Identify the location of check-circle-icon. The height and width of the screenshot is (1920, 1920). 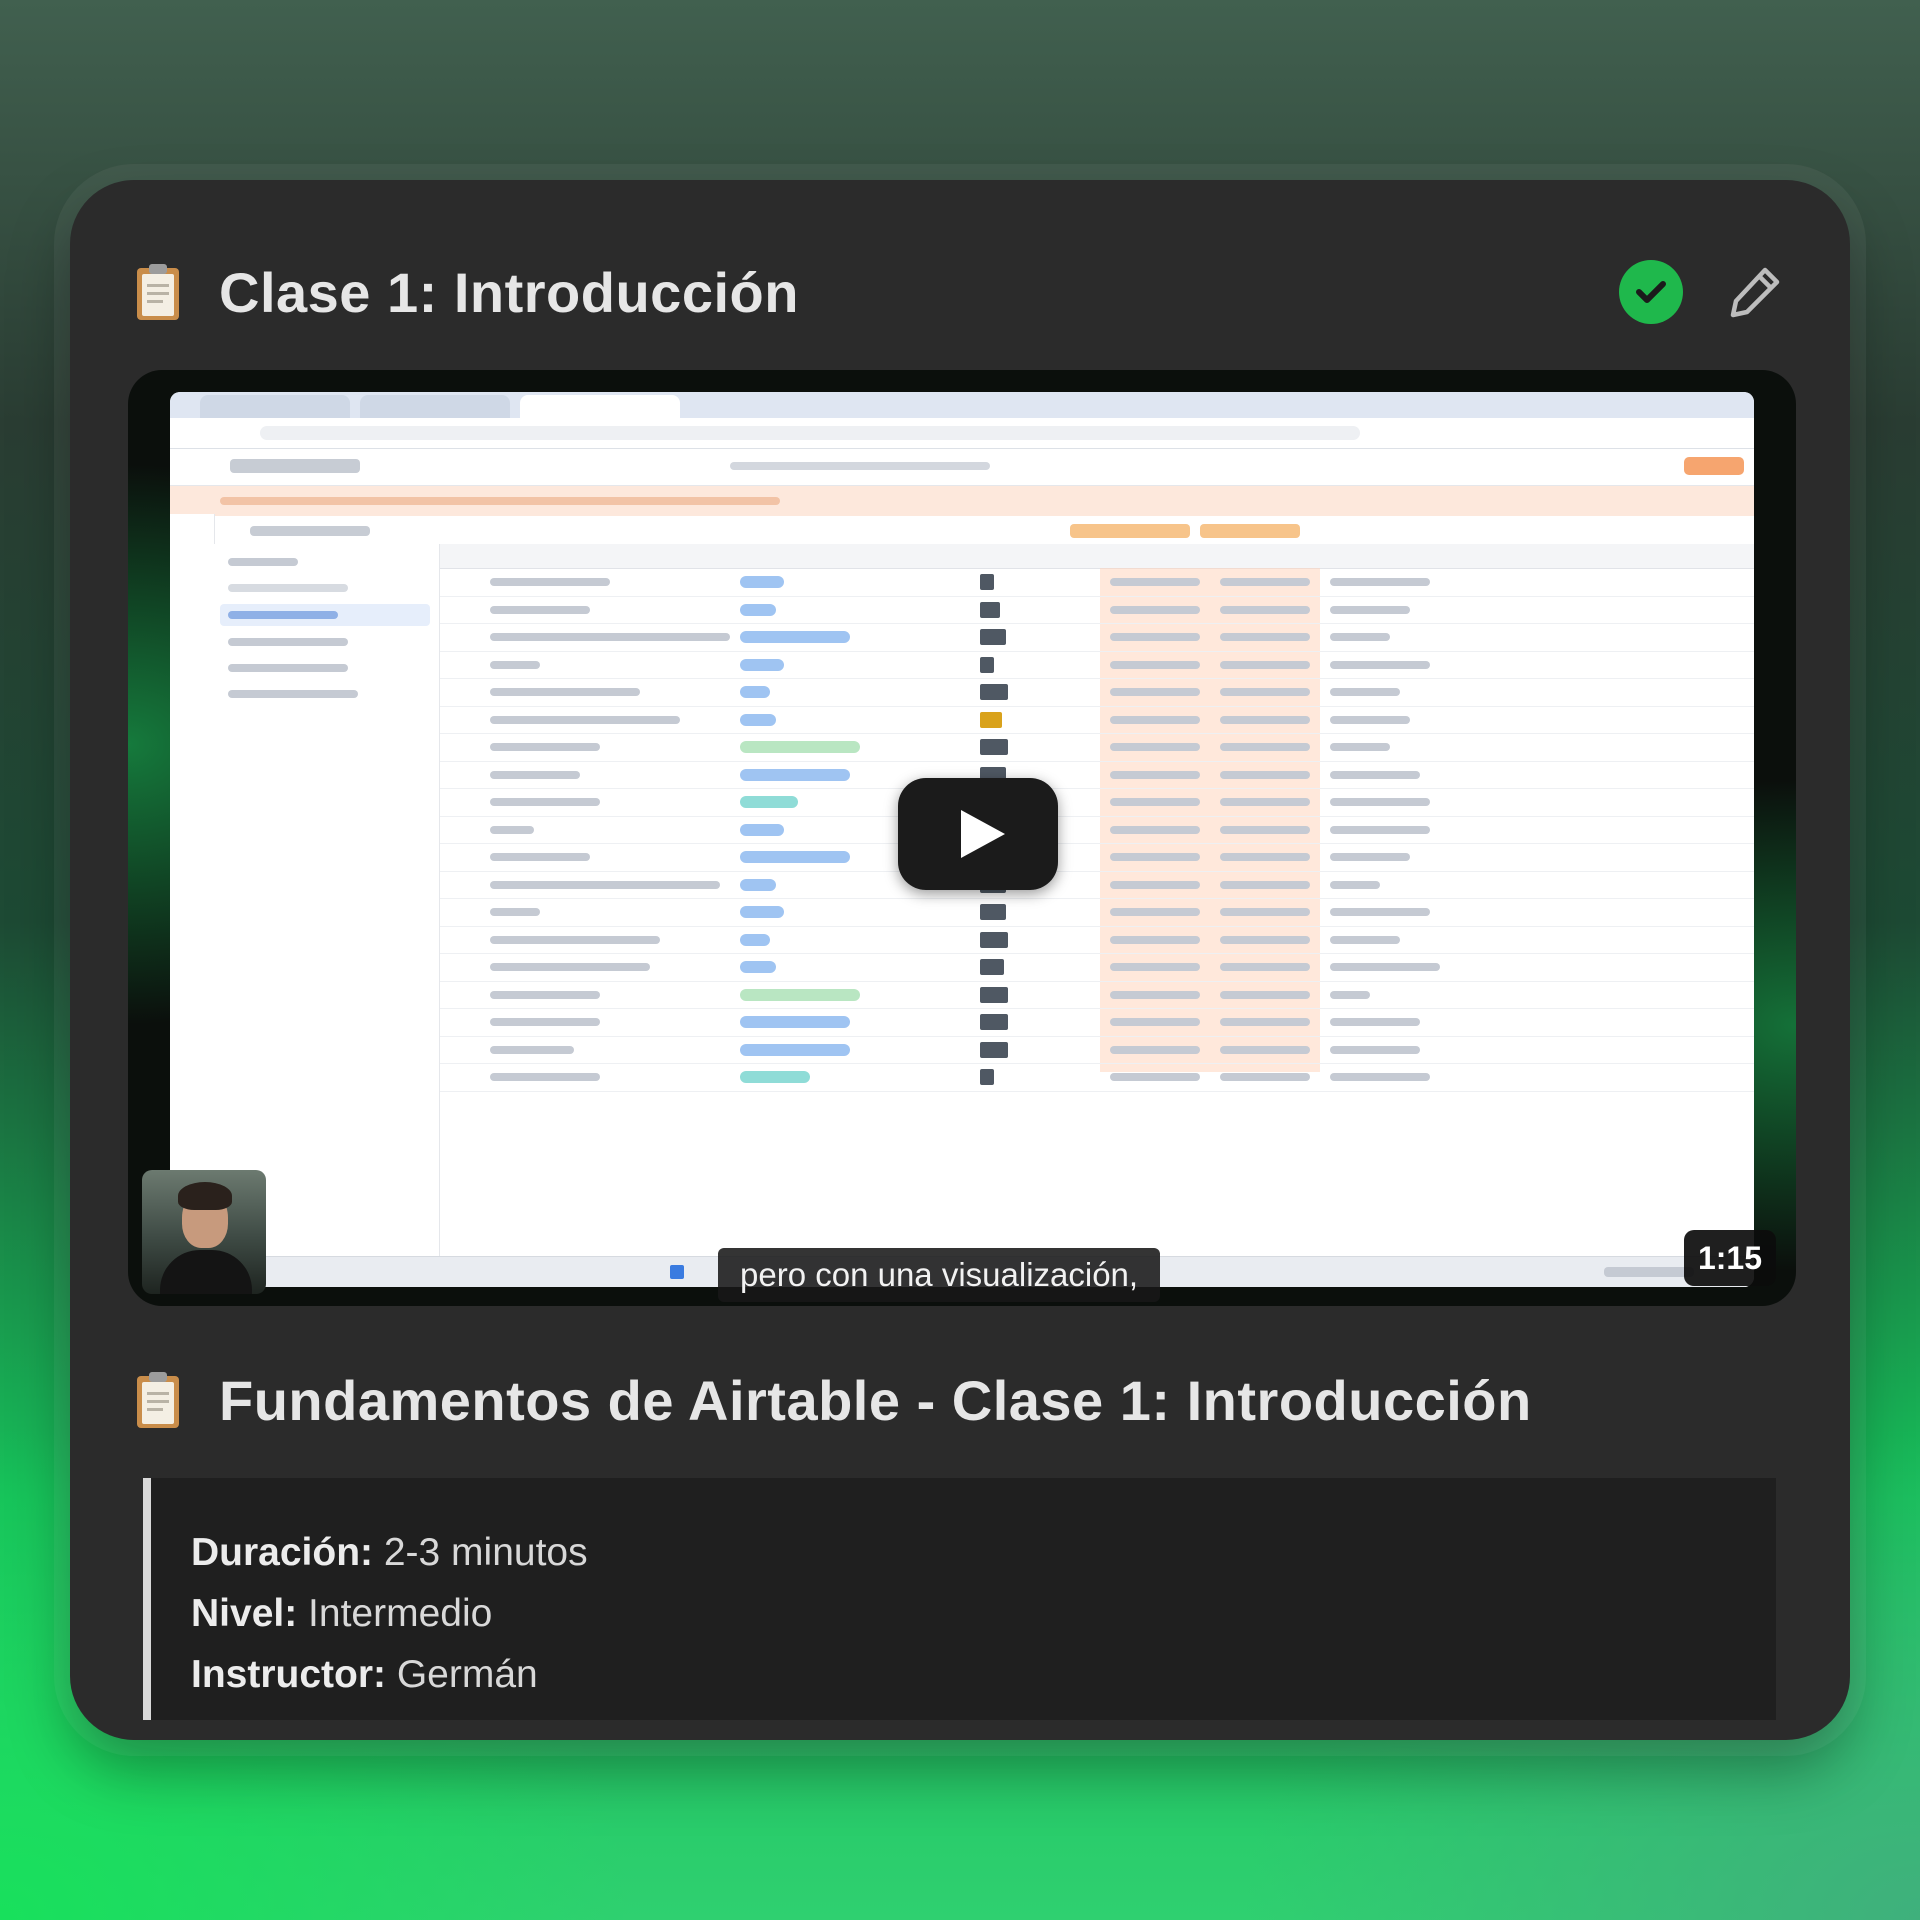
(1651, 292).